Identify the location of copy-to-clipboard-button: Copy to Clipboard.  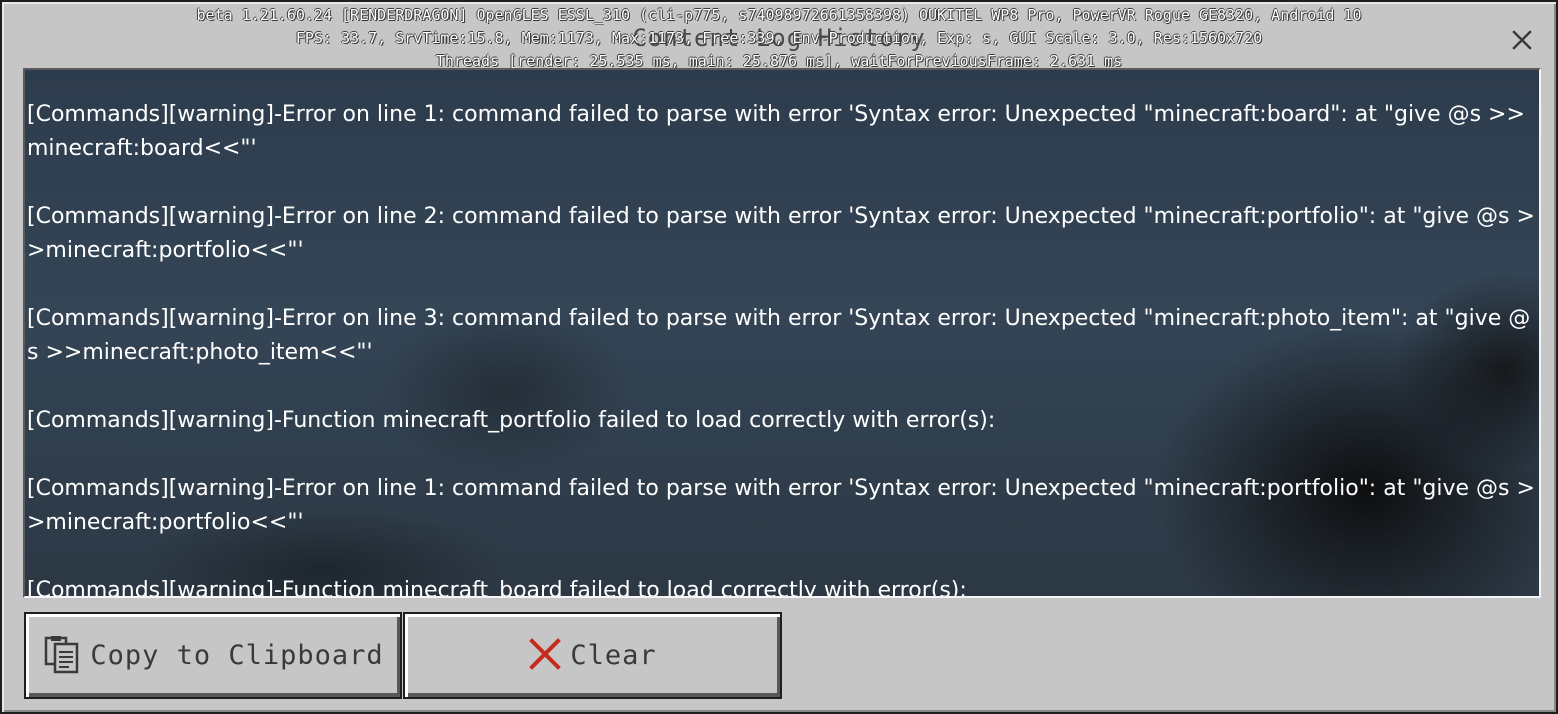
(213, 655).